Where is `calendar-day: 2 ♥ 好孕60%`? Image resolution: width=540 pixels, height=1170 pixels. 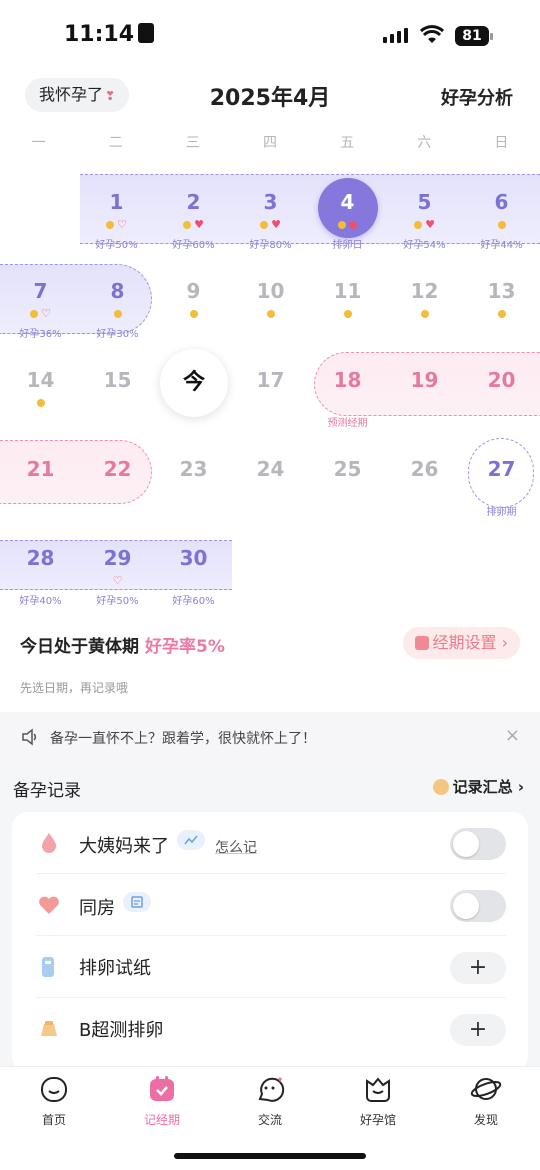
calendar-day: 2 ♥ 好孕60% is located at coordinates (193, 214).